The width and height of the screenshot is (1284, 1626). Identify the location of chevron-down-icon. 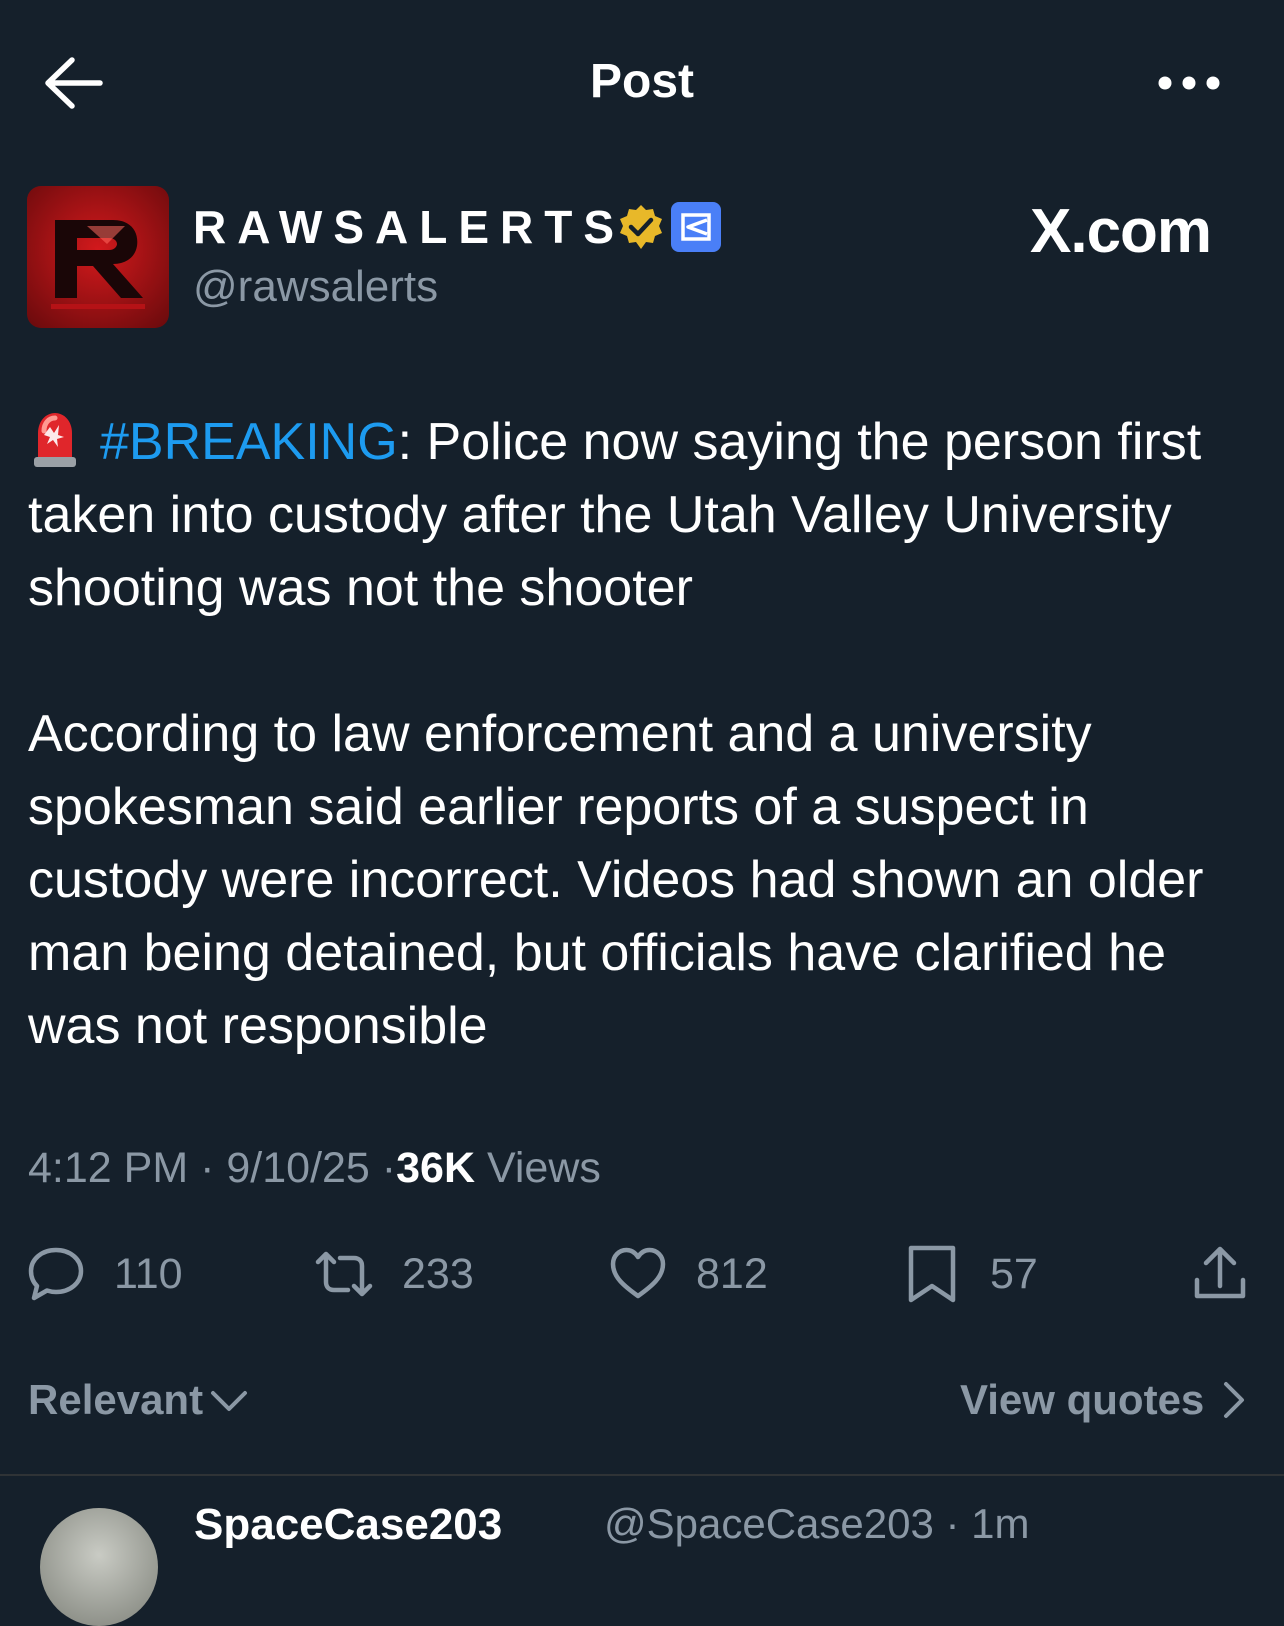
(229, 1401).